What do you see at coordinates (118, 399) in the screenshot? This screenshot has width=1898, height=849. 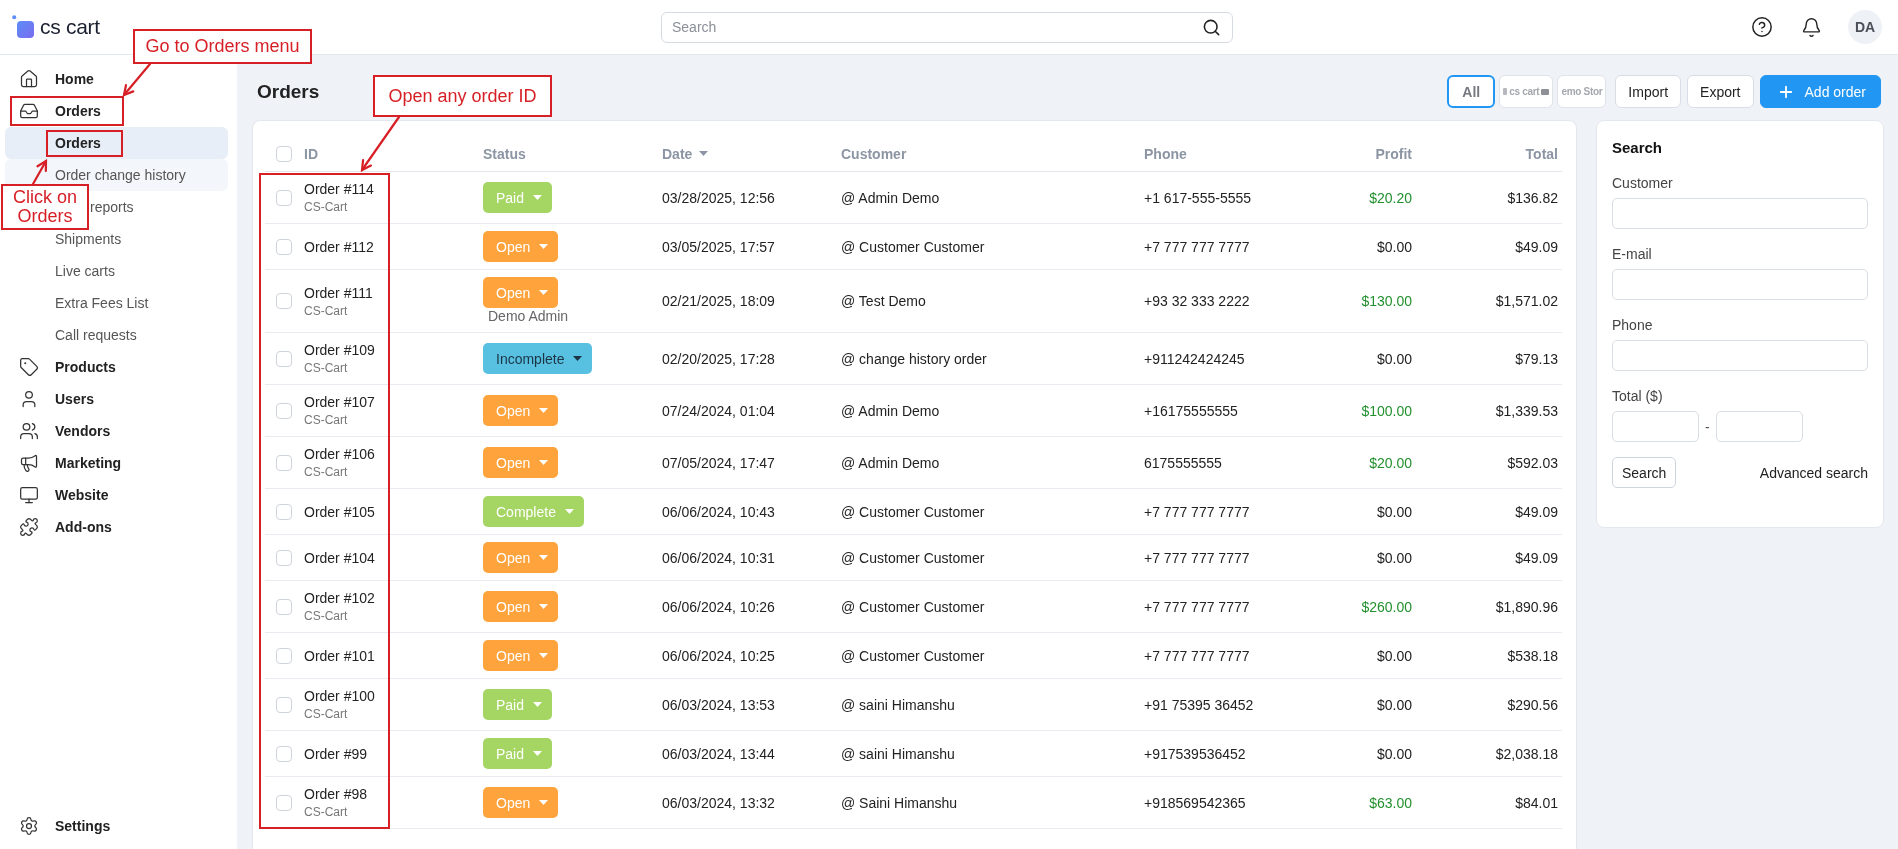 I see `nav-item: Users` at bounding box center [118, 399].